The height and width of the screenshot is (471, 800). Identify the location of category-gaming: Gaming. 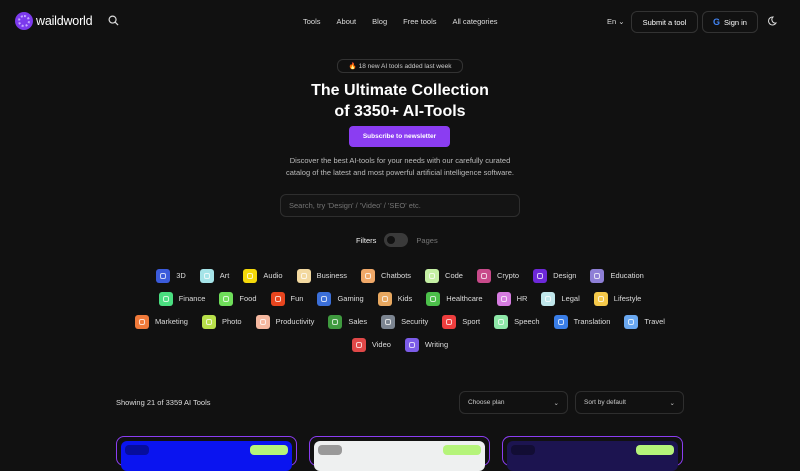
(340, 298).